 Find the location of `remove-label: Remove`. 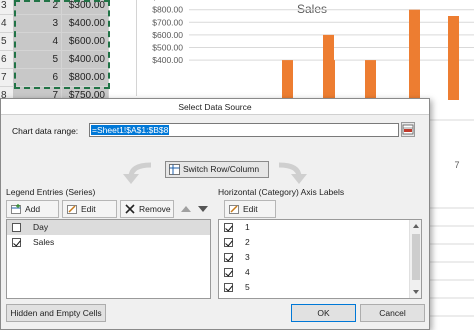

remove-label: Remove is located at coordinates (155, 209).